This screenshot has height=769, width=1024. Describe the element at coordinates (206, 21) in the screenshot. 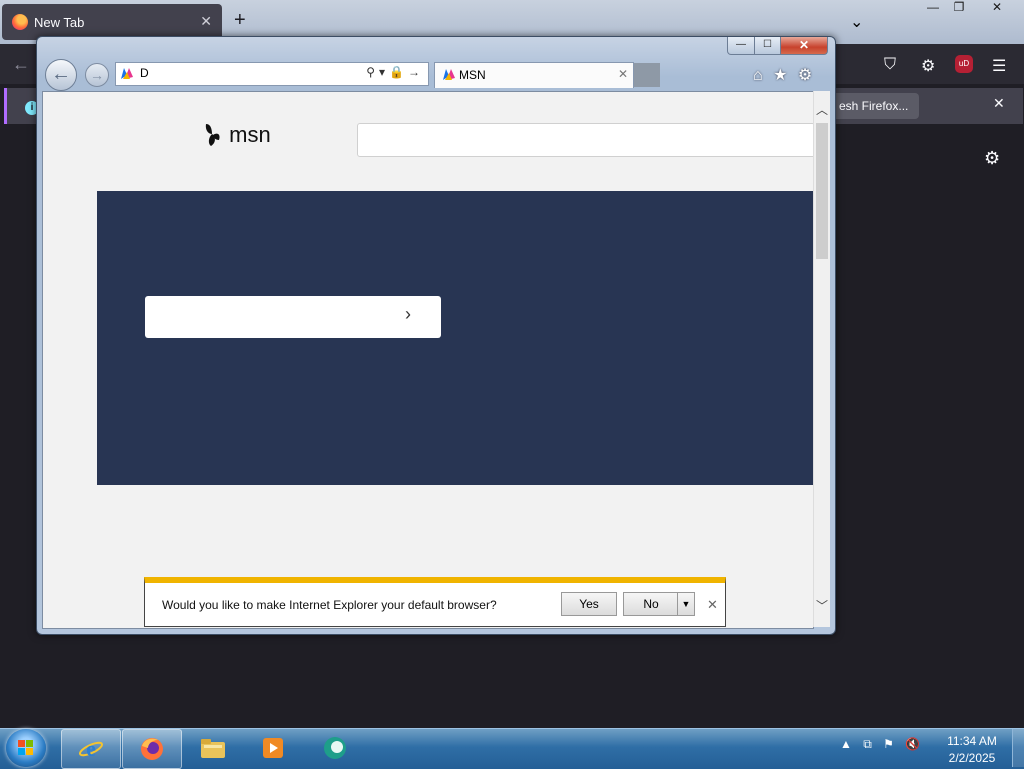

I see `firefox-tab-close-icon: ✕` at that location.